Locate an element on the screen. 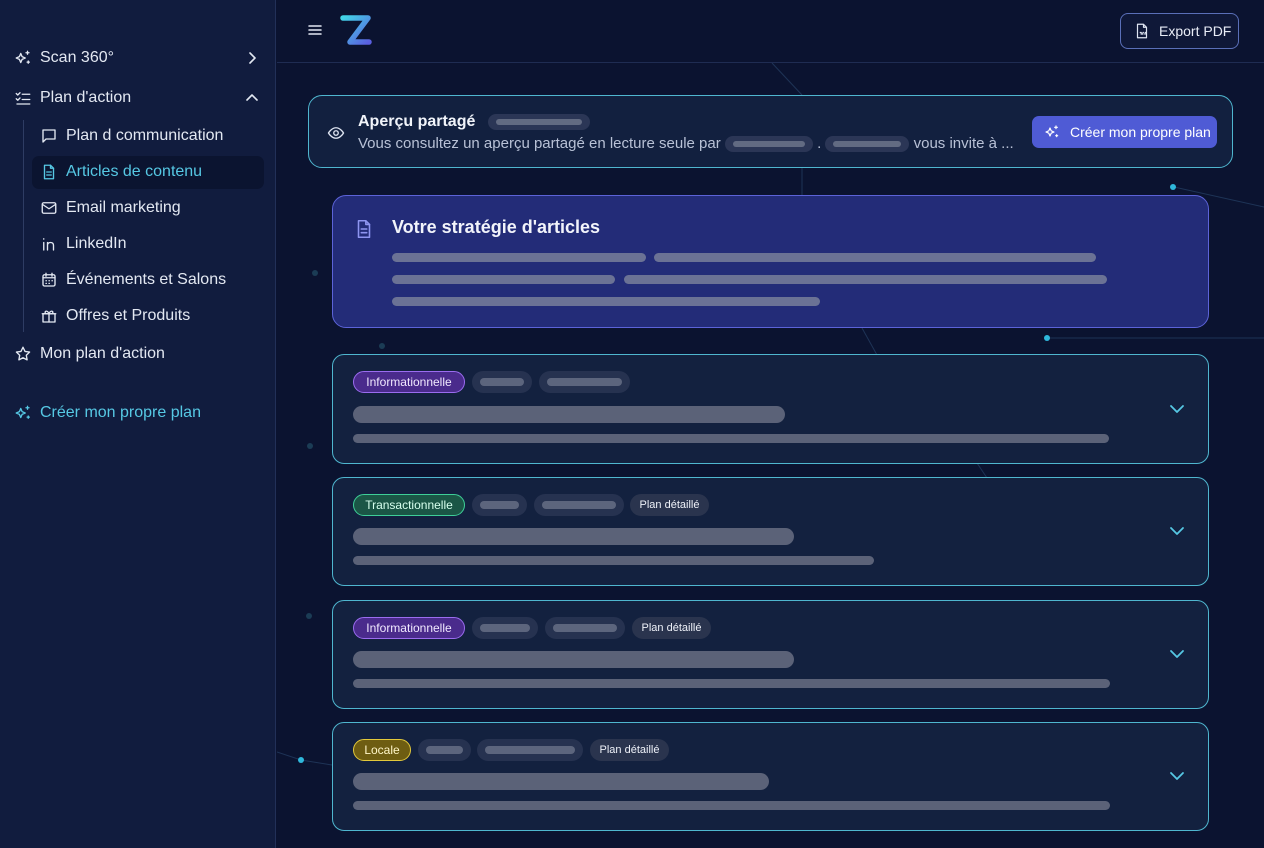 Image resolution: width=1264 pixels, height=848 pixels. sidebar-item-label: Scan 360° is located at coordinates (77, 57).